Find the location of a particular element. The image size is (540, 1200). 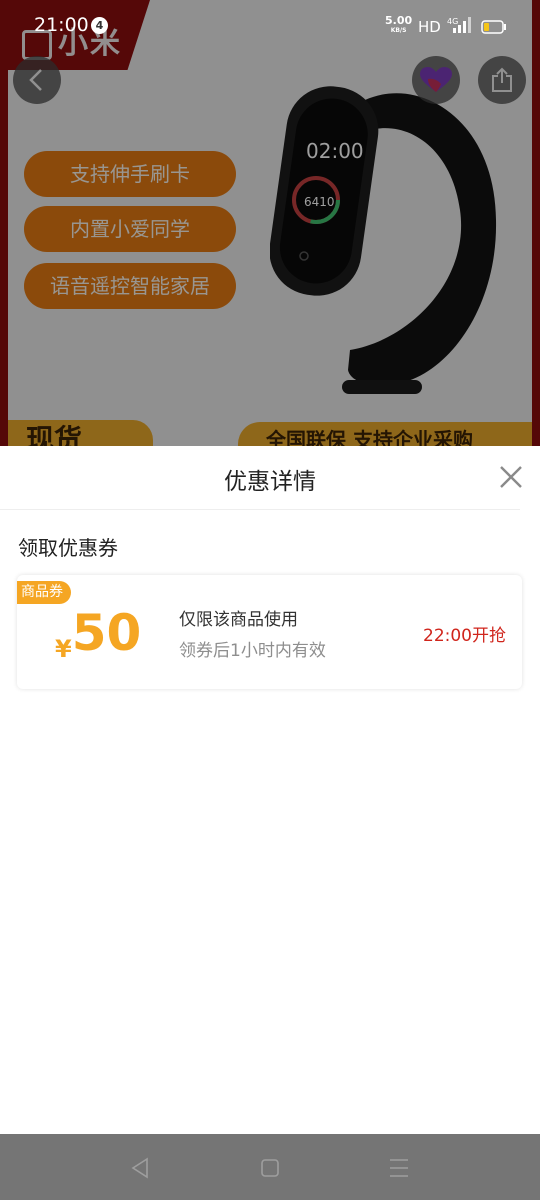

signal-icon: 4G is located at coordinates (460, 27).